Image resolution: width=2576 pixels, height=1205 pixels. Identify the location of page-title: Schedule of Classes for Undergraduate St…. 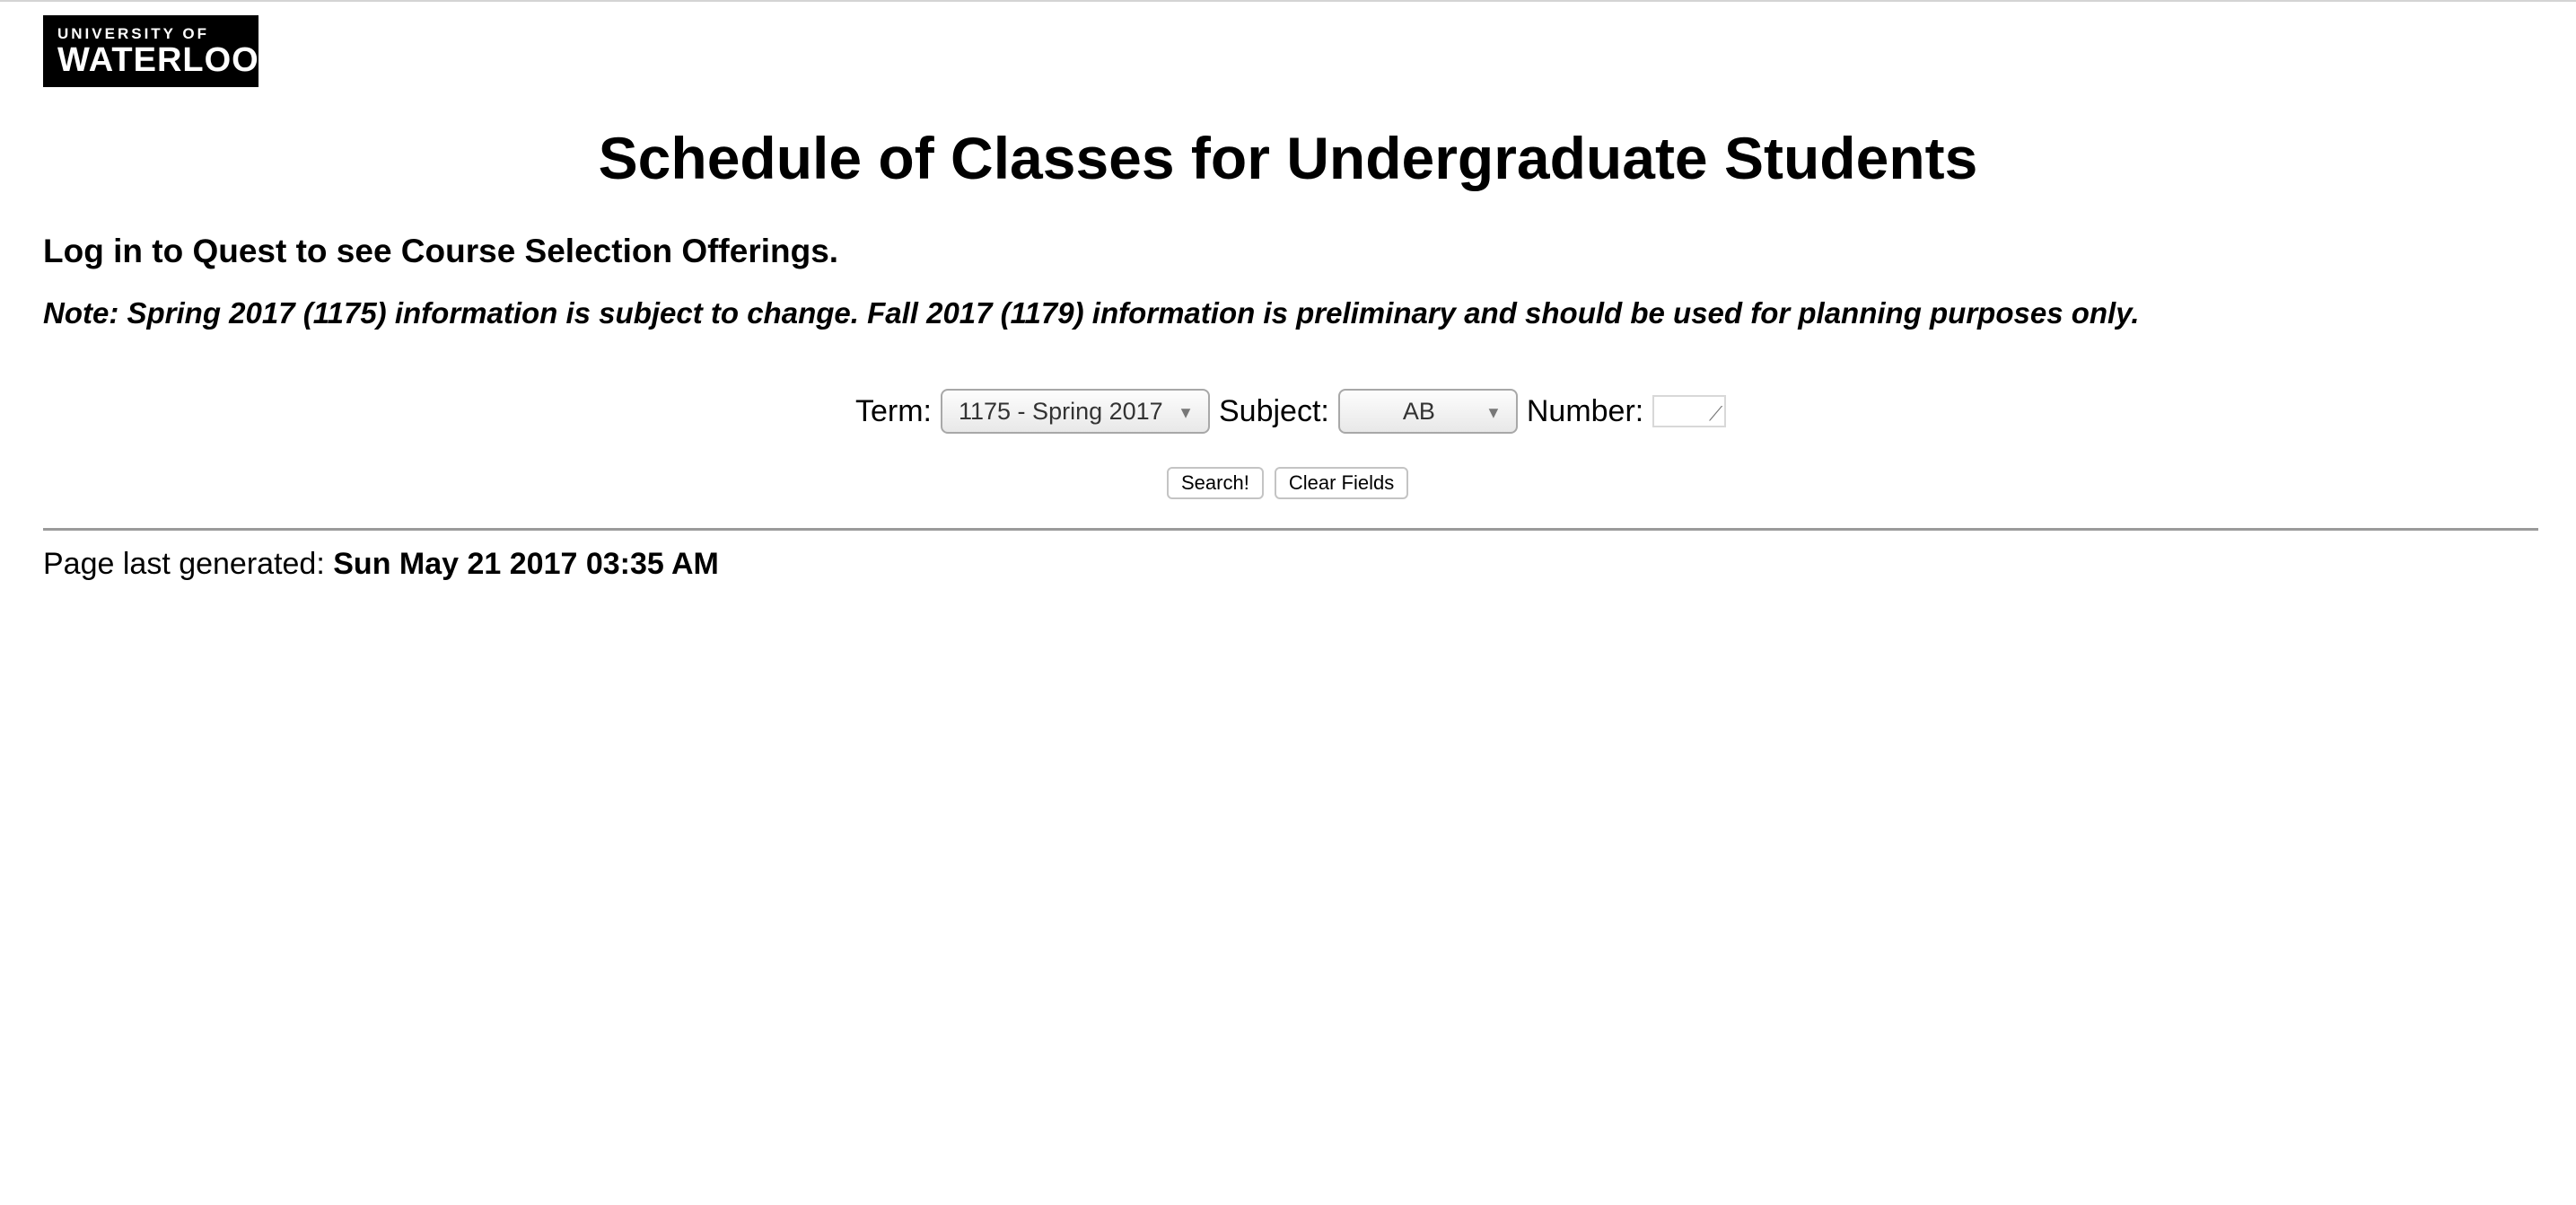
(1288, 158).